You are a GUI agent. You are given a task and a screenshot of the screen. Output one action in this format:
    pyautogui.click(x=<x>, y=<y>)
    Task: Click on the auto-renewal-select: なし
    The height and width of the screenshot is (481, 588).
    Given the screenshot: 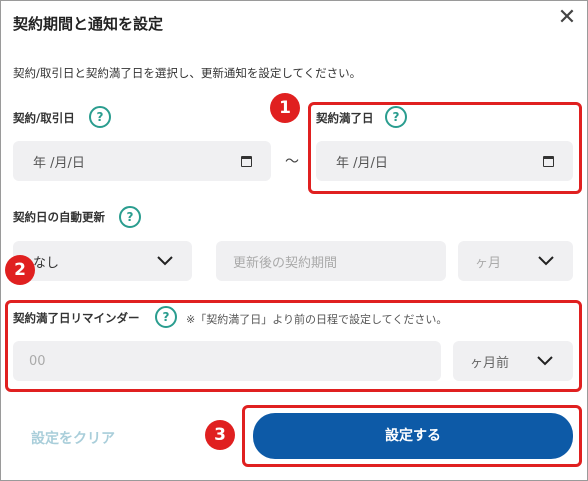 What is the action you would take?
    pyautogui.click(x=102, y=261)
    